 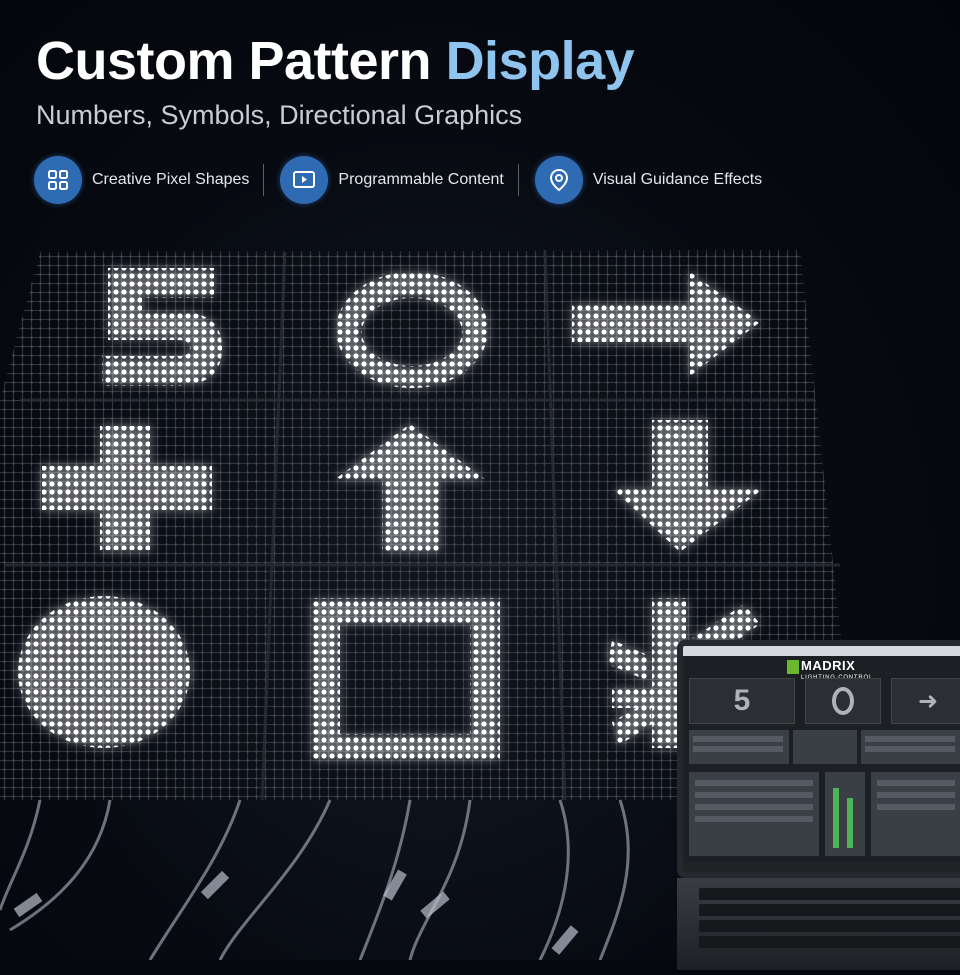 I want to click on page-title: Custom Pattern Display, so click(x=335, y=61).